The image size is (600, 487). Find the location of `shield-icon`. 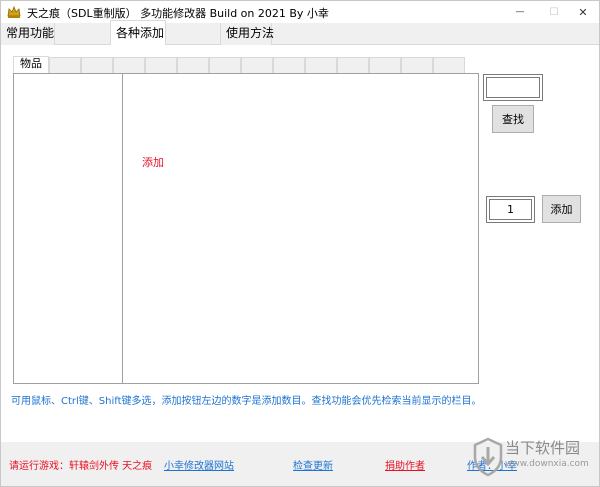

shield-icon is located at coordinates (488, 457).